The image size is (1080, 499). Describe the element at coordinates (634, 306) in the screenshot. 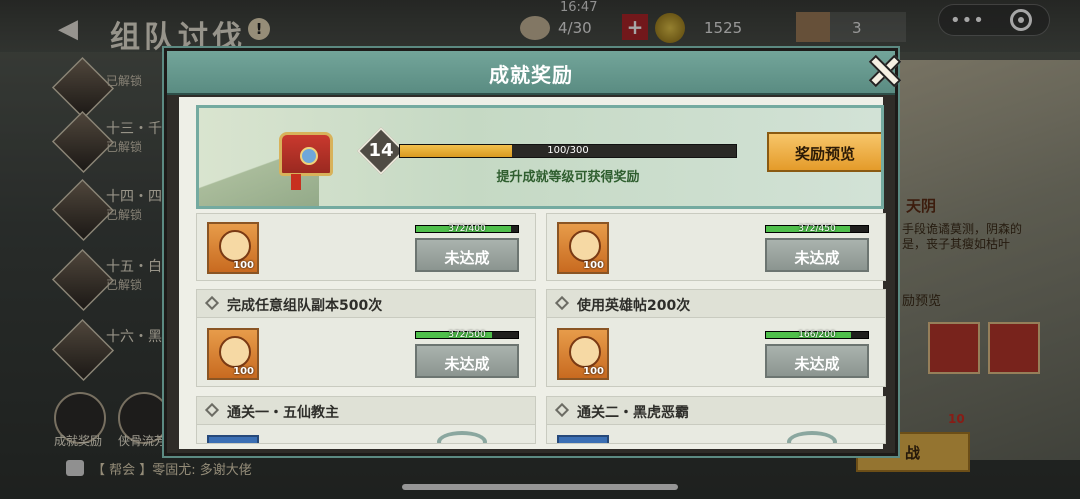

I see `achievement-title: 使用英雄帖200次` at that location.